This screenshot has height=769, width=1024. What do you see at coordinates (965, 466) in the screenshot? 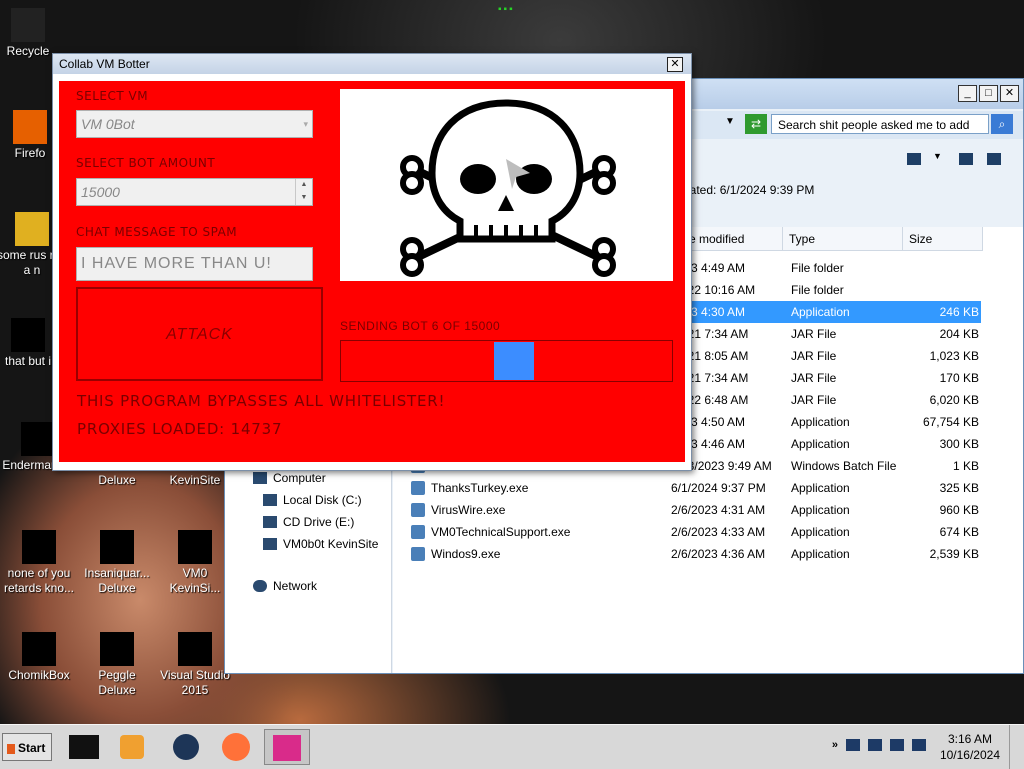
I see `file-size: 1 KB` at bounding box center [965, 466].